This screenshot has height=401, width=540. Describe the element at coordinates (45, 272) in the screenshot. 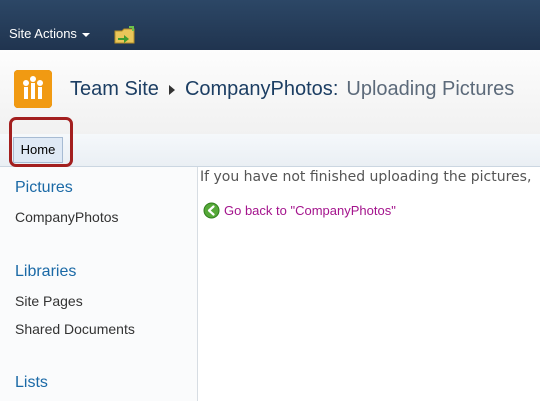

I see `nav-heading-libraries: Libraries` at that location.